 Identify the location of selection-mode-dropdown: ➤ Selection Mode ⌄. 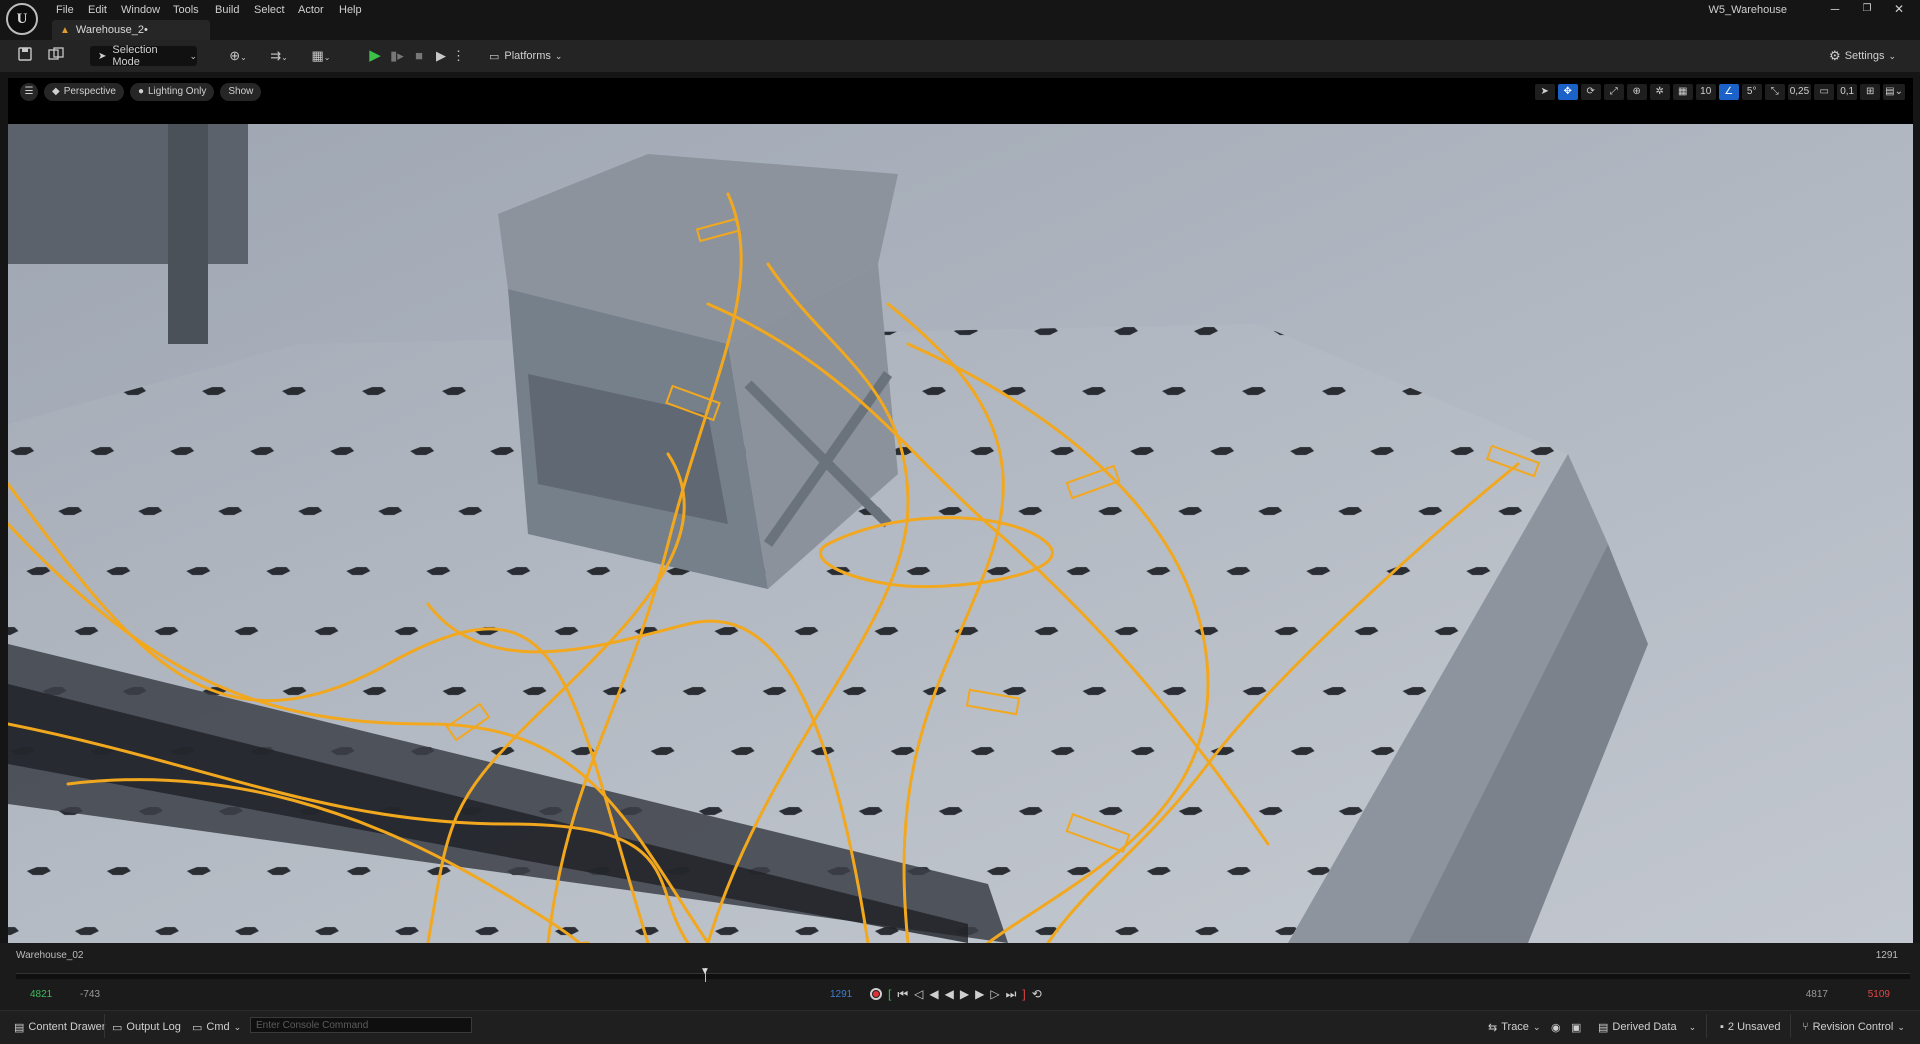
(143, 56).